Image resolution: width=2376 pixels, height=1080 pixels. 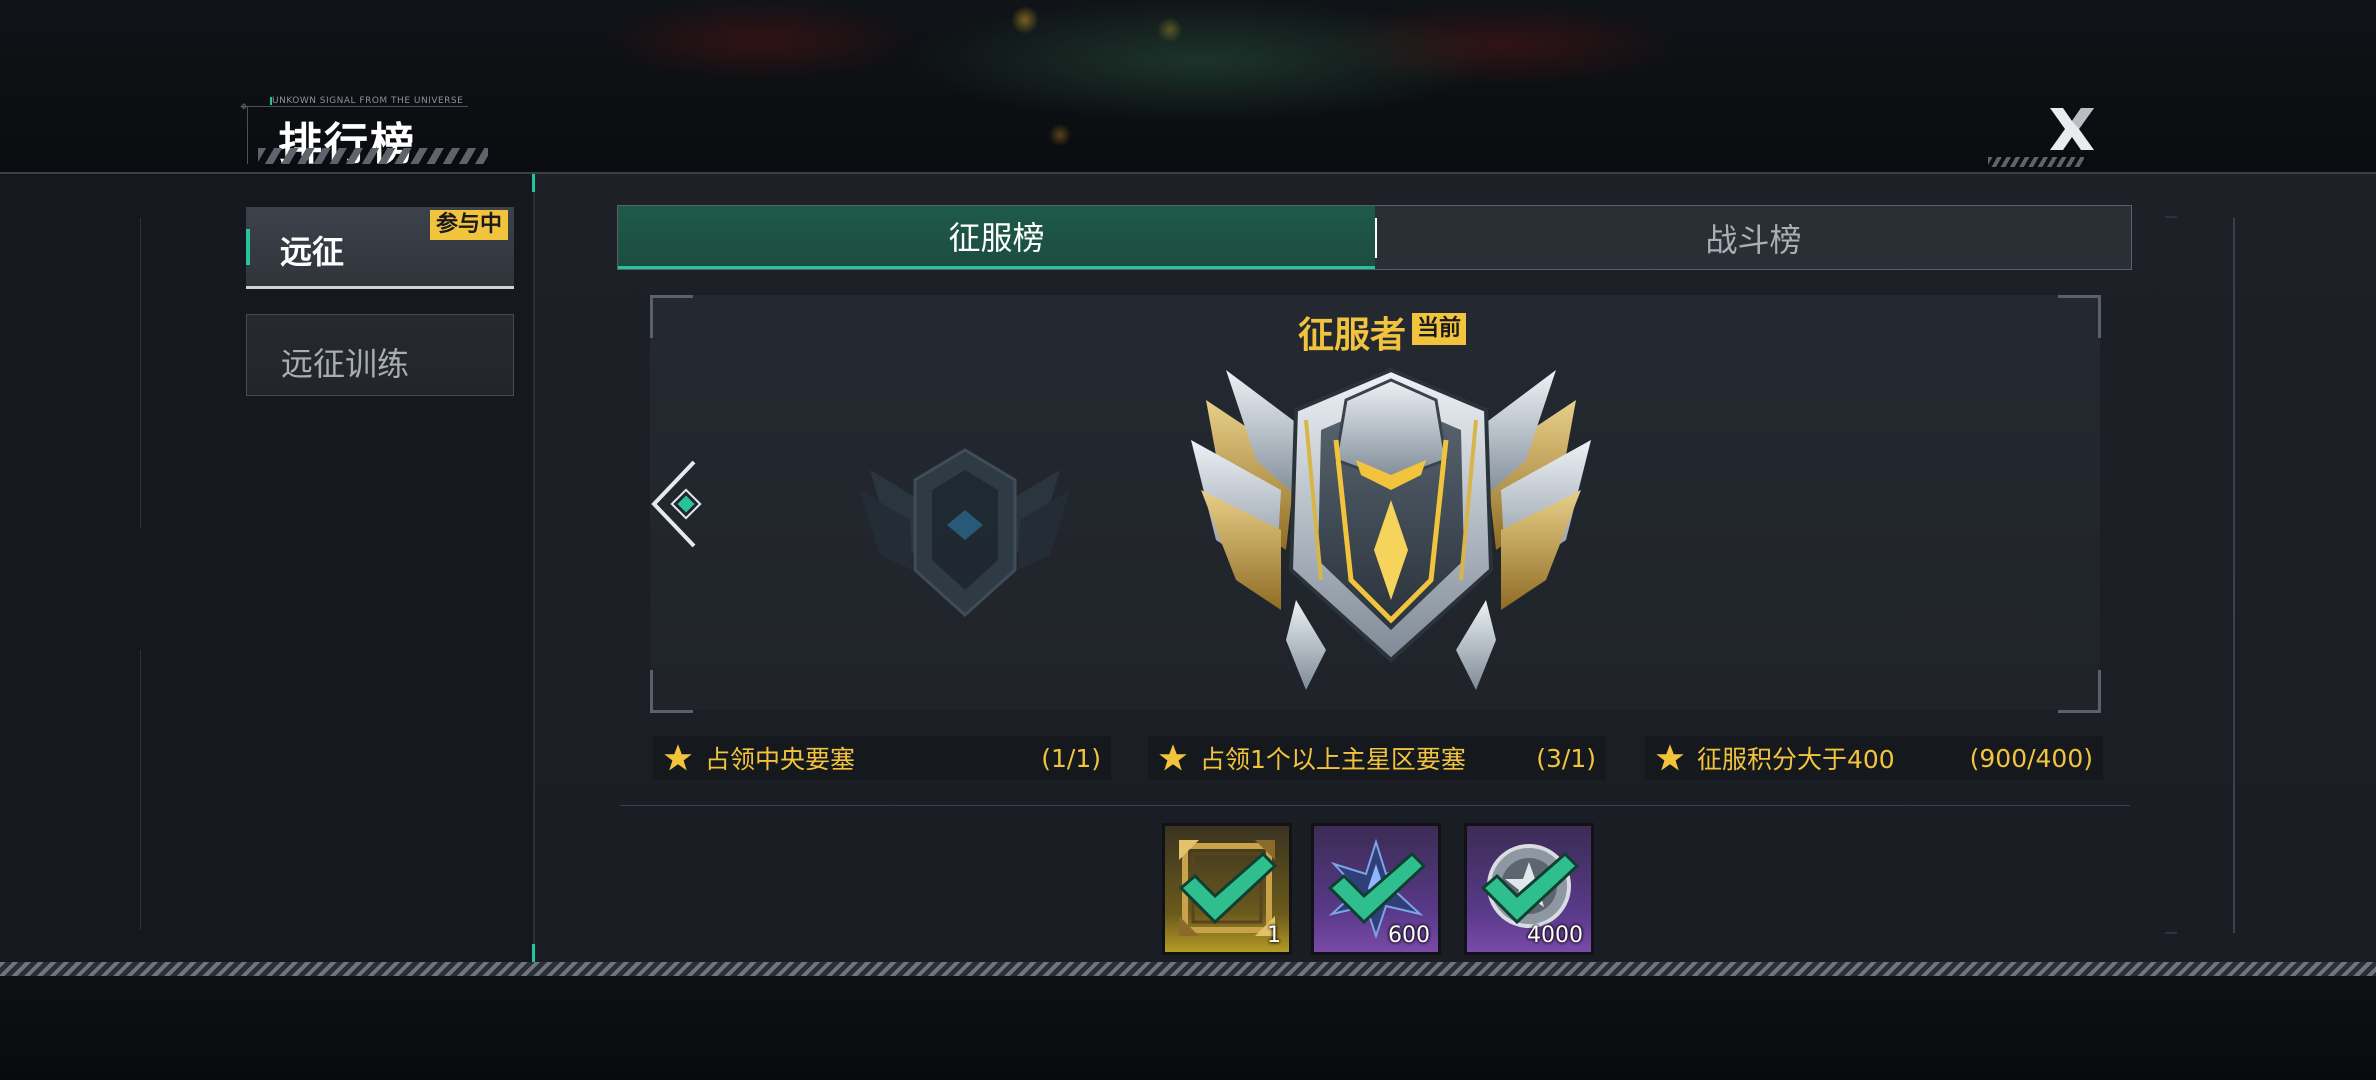 What do you see at coordinates (368, 101) in the screenshot?
I see `header-subtitle: UNKOWN SIGNAL FROM THE UNIVERSE` at bounding box center [368, 101].